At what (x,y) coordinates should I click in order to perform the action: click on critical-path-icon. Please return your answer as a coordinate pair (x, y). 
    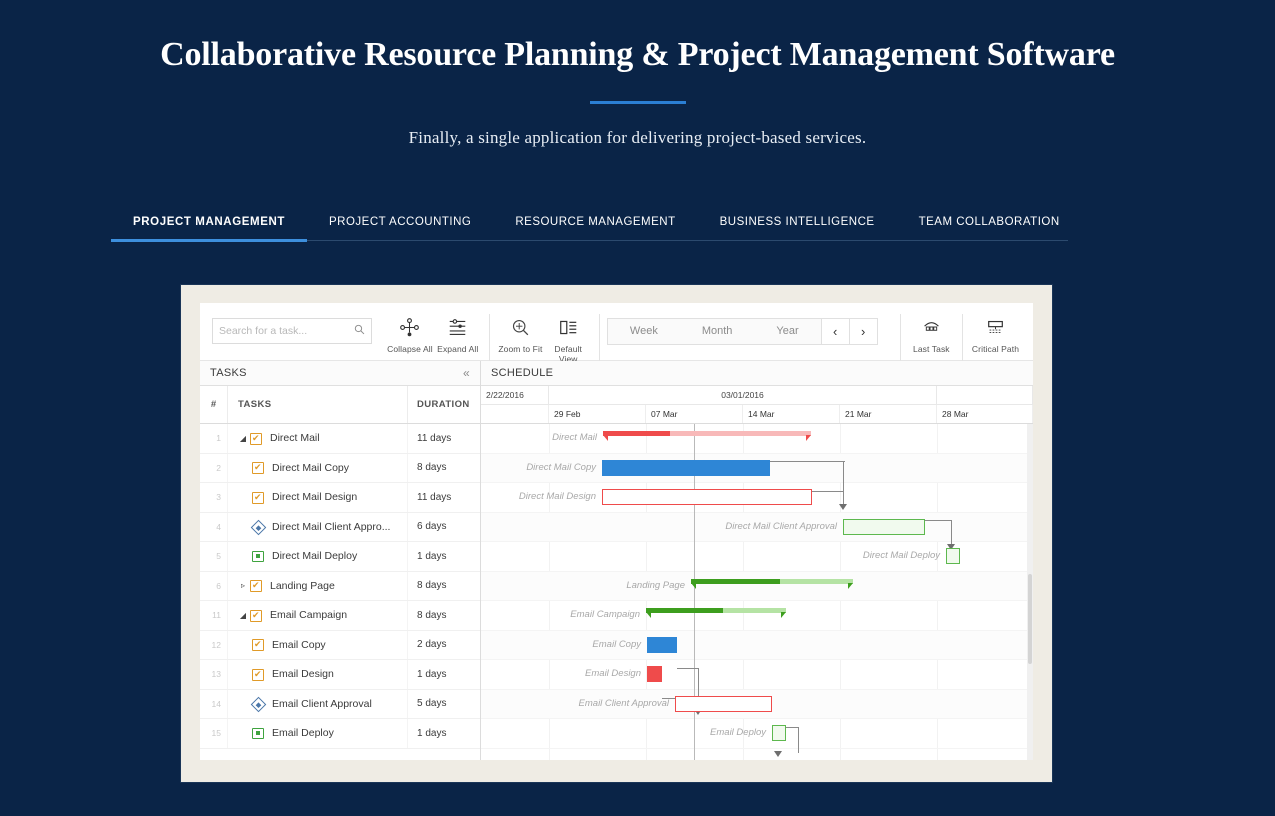
    Looking at the image, I should click on (995, 327).